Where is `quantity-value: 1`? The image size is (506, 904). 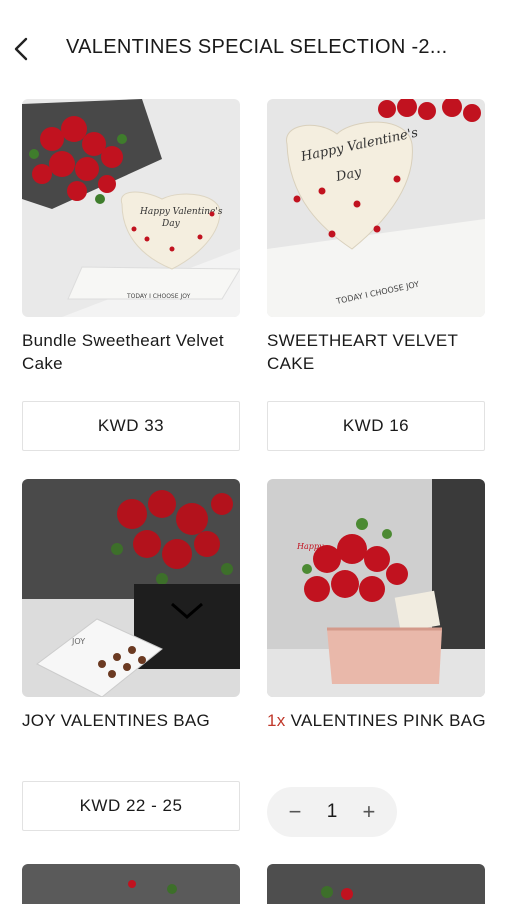
quantity-value: 1 is located at coordinates (332, 811).